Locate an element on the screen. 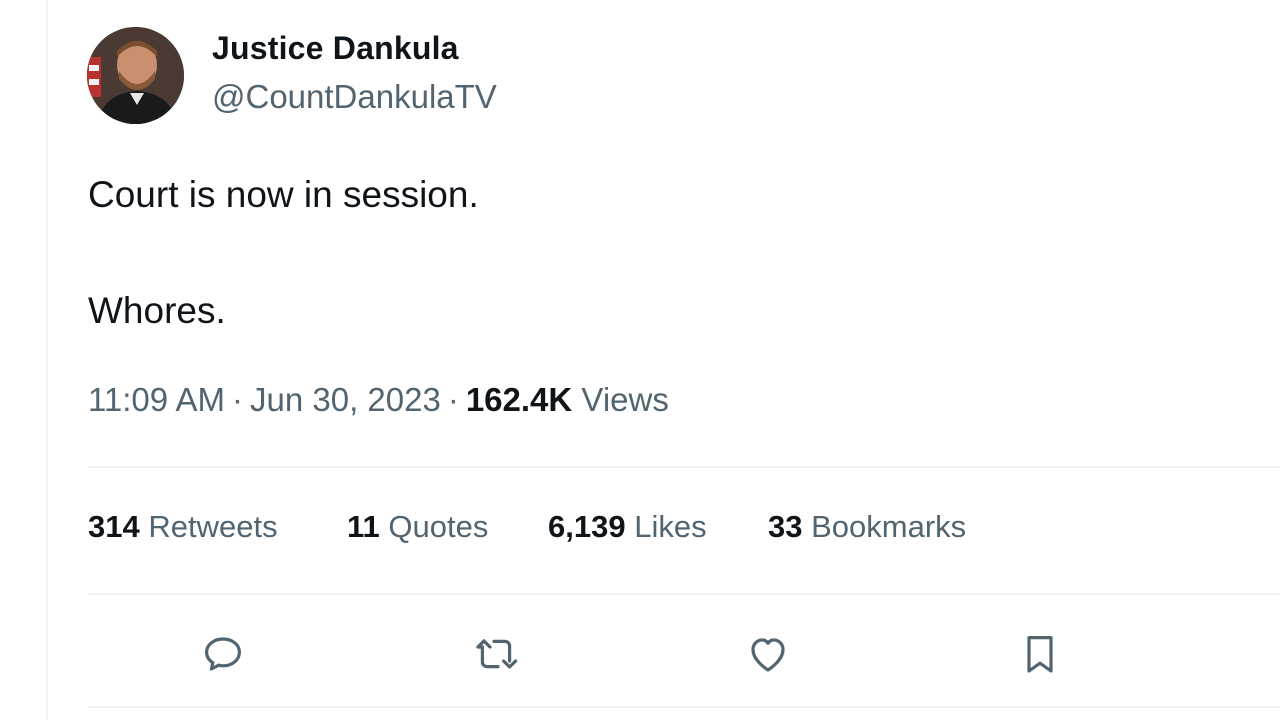  retweet-icon is located at coordinates (497, 654).